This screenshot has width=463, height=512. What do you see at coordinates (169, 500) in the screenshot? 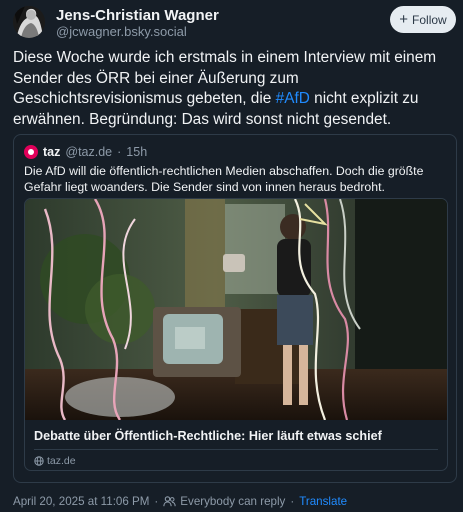
I see `people-icon` at bounding box center [169, 500].